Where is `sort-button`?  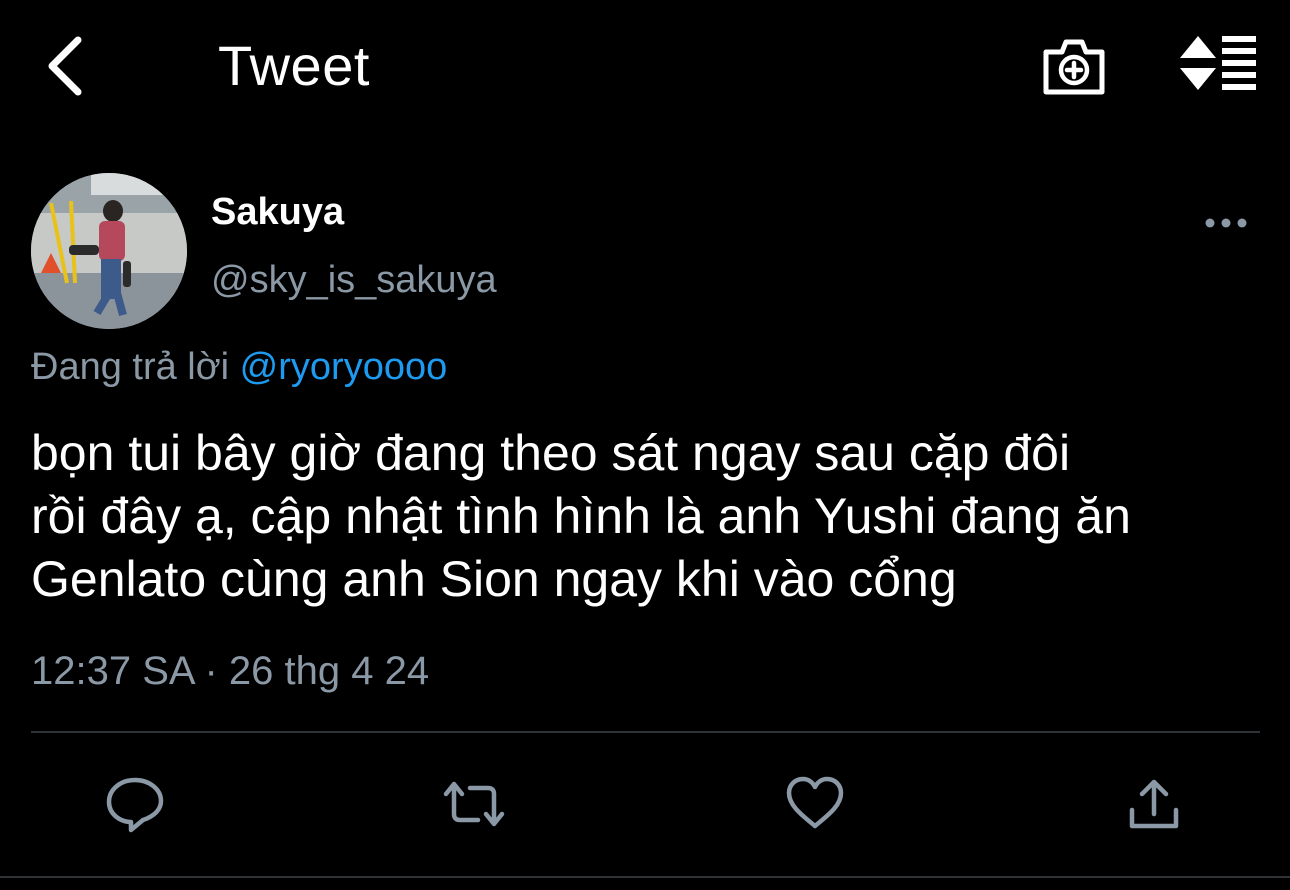
sort-button is located at coordinates (1218, 64).